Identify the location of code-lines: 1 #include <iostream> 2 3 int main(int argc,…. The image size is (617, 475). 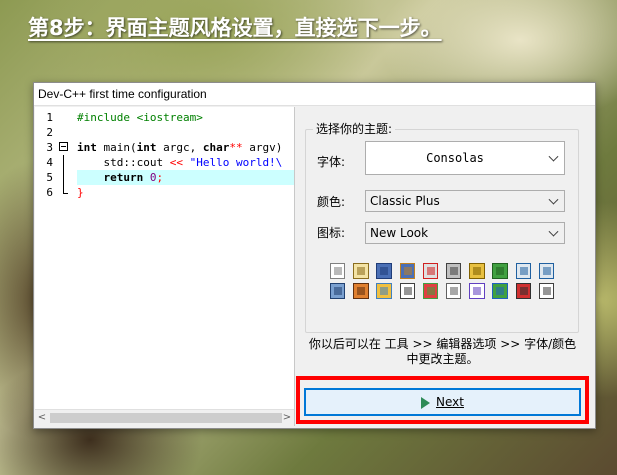
(164, 155).